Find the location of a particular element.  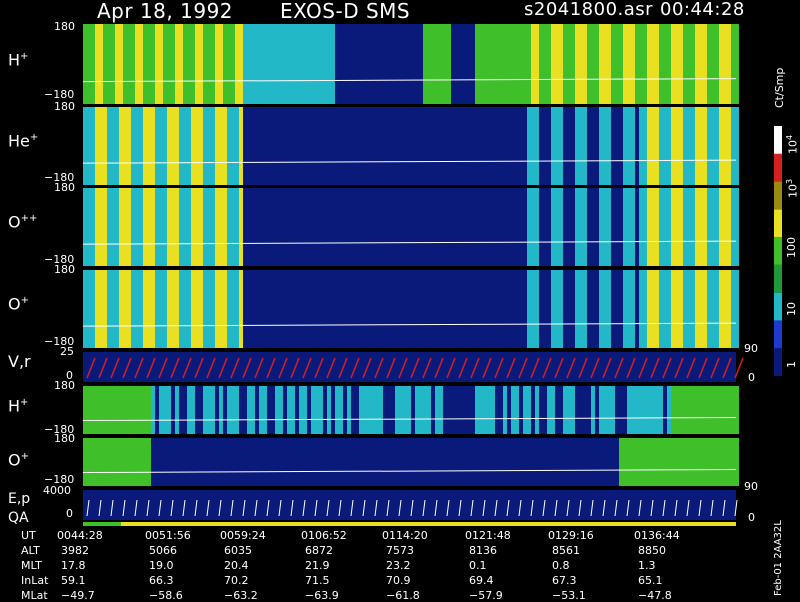

footer-cell: 0129:16 is located at coordinates (571, 535).